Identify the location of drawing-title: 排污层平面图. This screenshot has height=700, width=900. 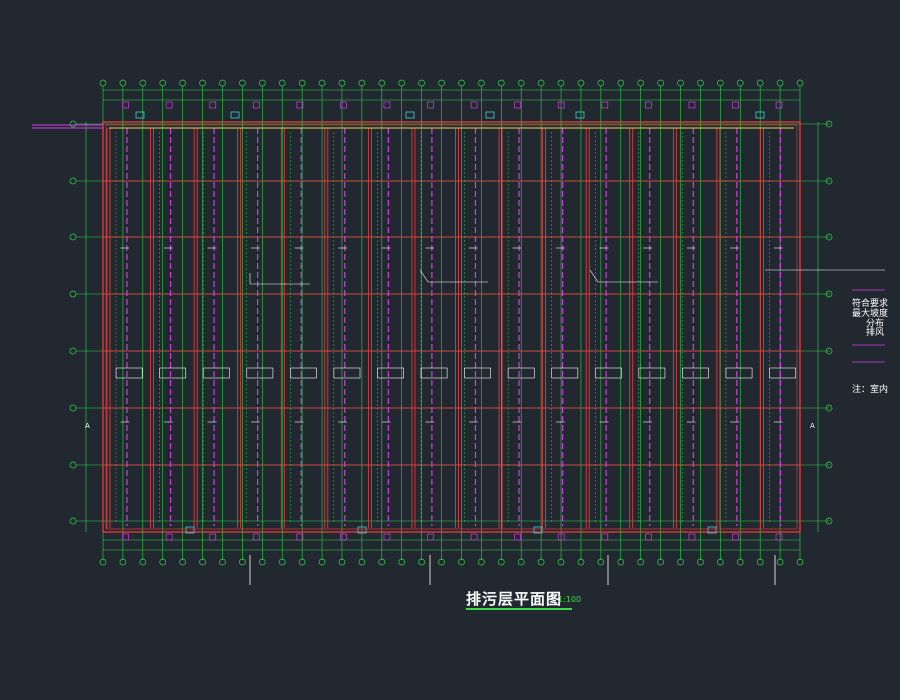
(514, 599).